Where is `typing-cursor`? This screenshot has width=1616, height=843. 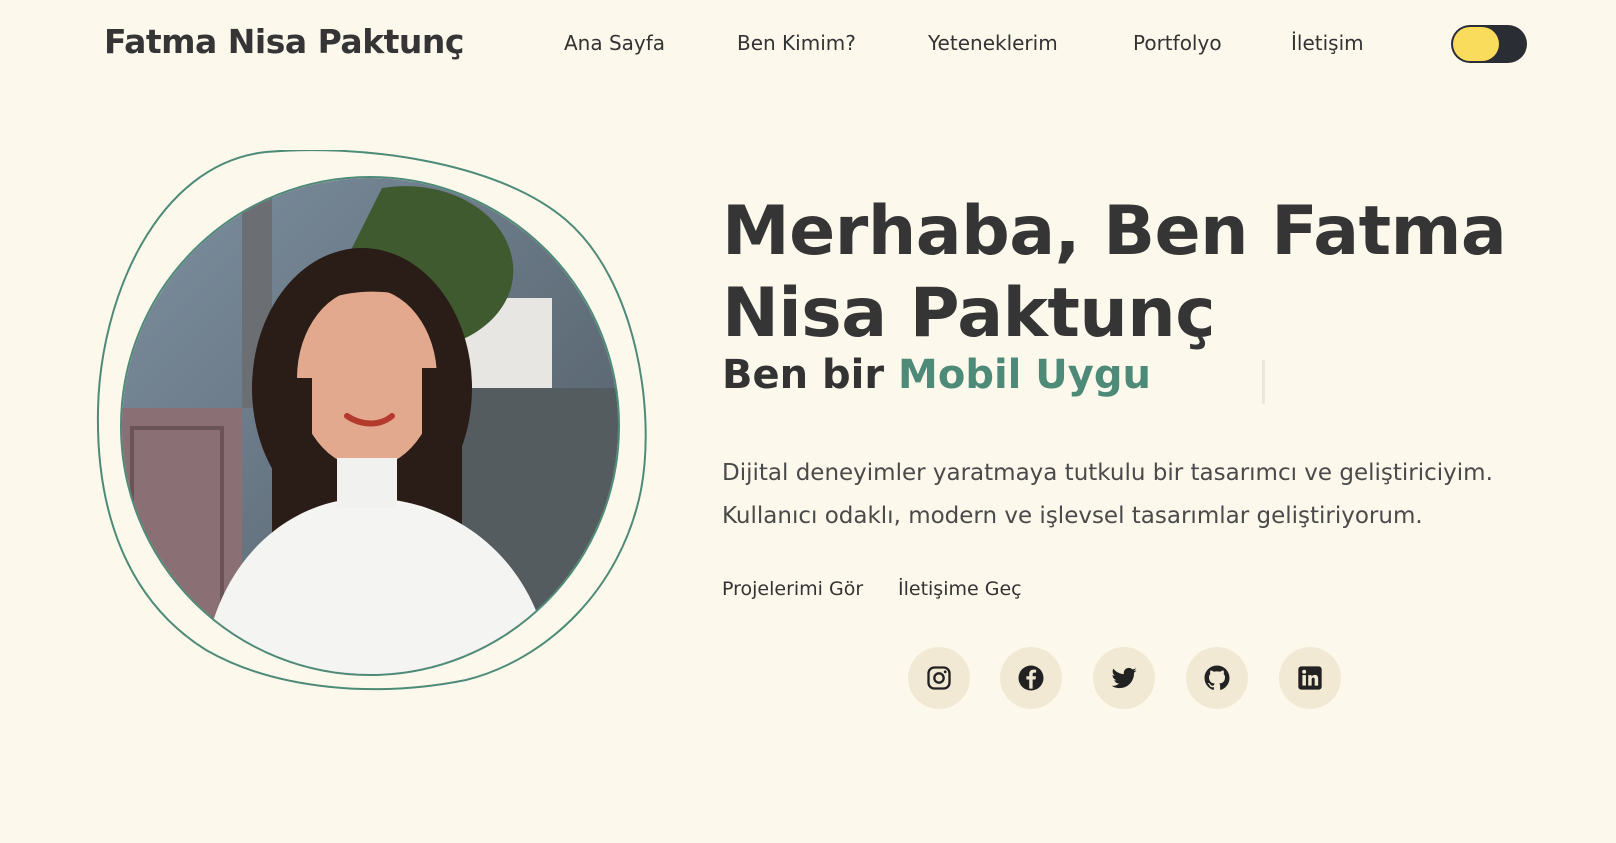
typing-cursor is located at coordinates (1263, 382).